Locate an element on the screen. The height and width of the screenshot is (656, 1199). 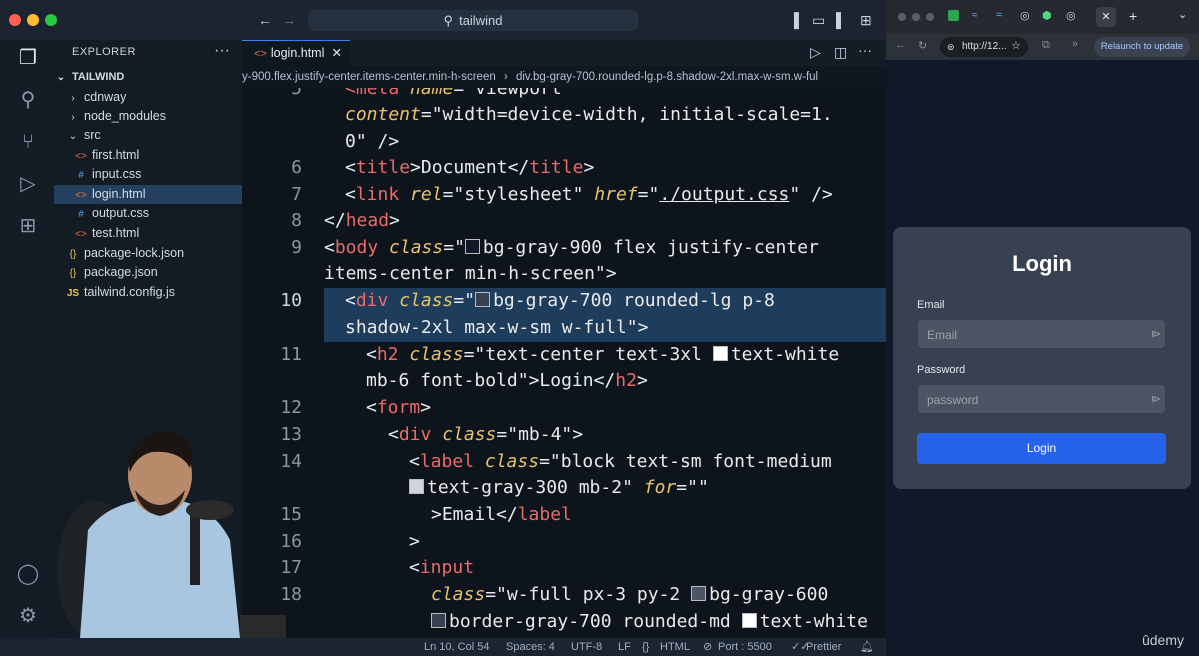
settings-gear-icon: ⚙ is located at coordinates (28, 616).